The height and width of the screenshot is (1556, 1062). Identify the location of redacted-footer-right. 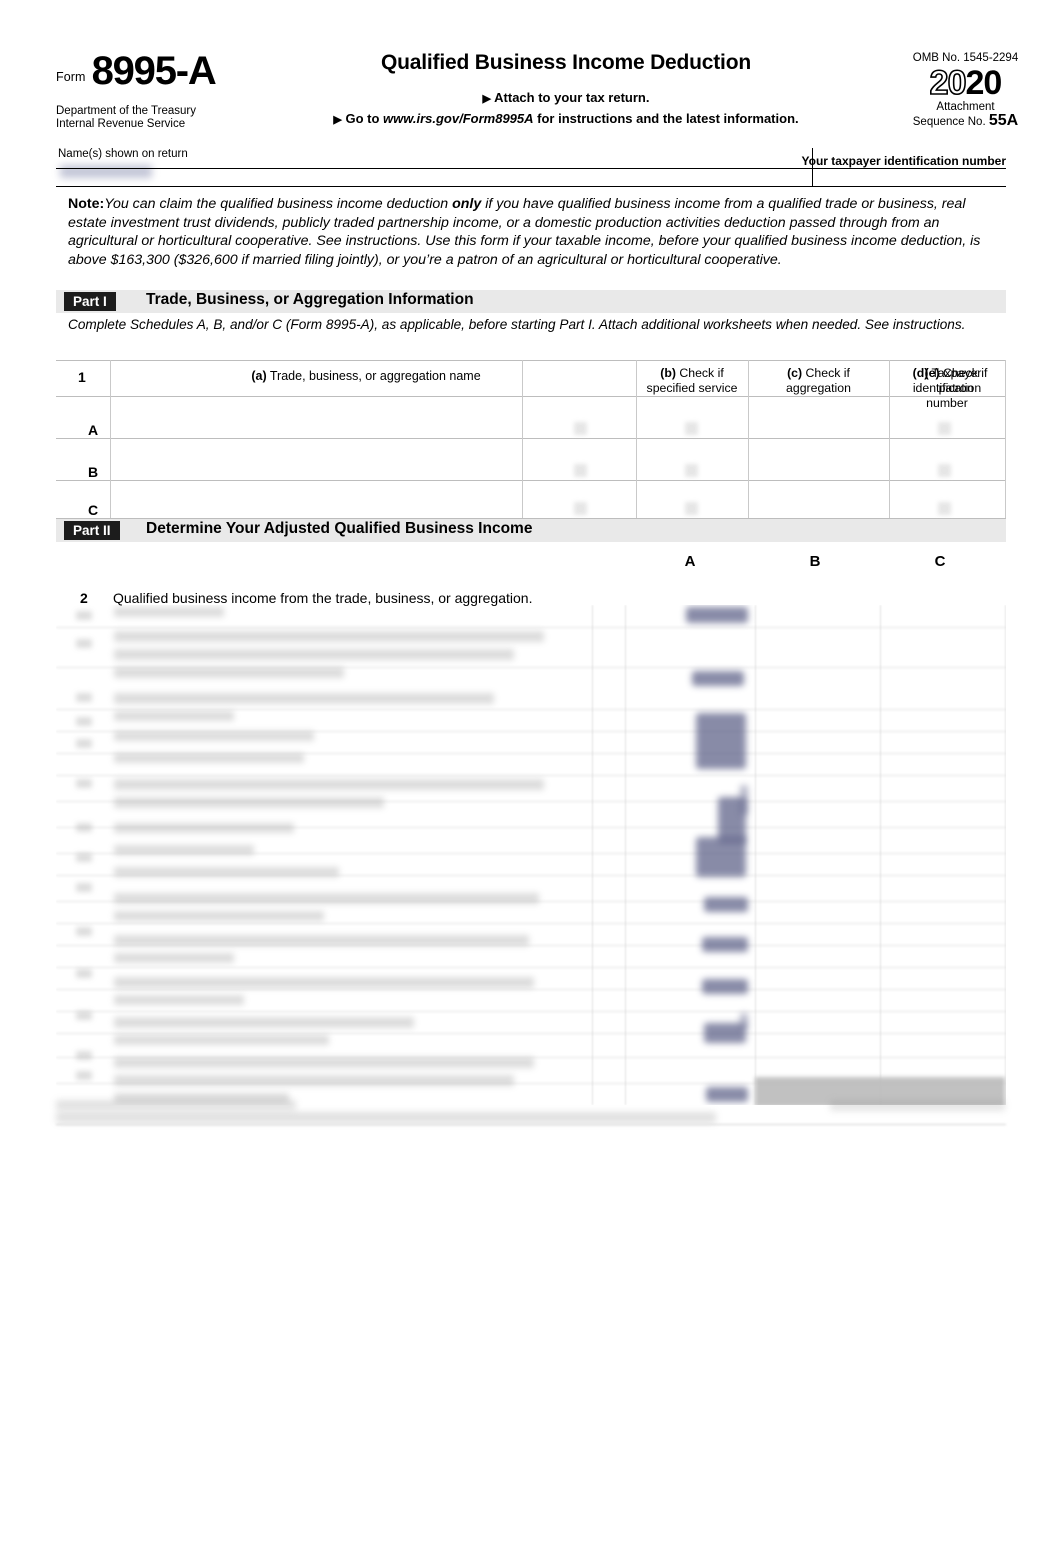
(917, 1105).